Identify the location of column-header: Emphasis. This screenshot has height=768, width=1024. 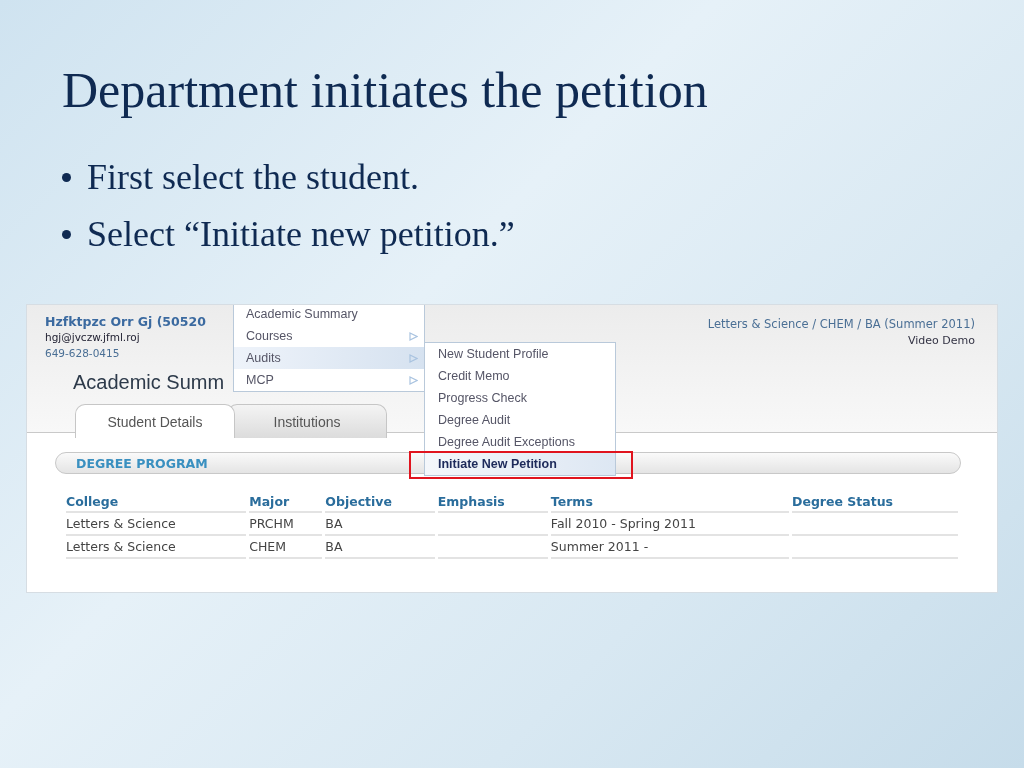
(492, 503).